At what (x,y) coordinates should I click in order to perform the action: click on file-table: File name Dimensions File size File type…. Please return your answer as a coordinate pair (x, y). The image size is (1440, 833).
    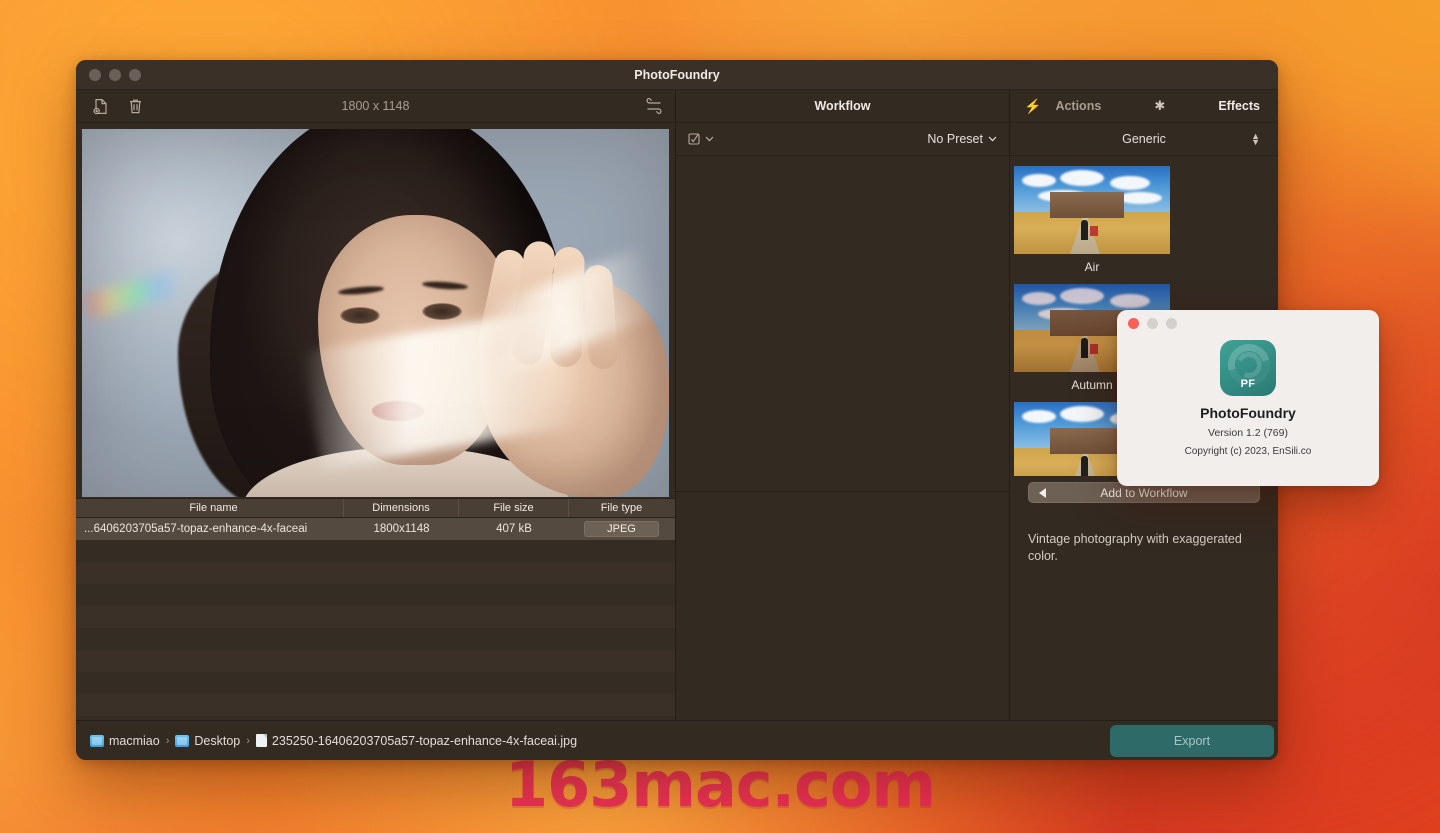
    Looking at the image, I should click on (375, 609).